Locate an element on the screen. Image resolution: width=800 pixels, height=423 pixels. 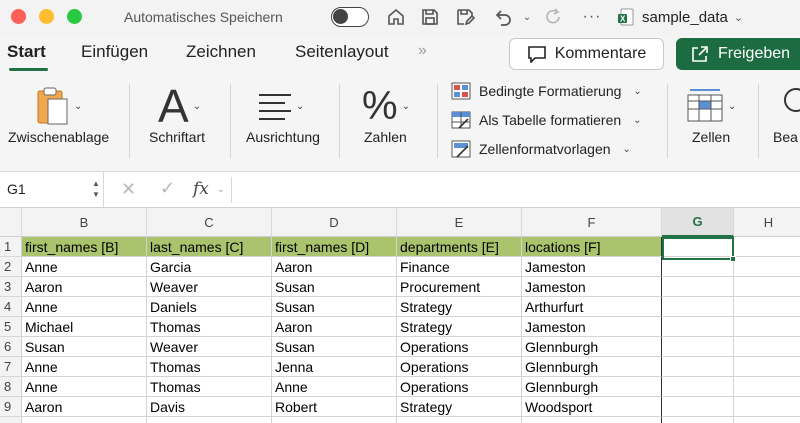
cell-styles-button: Zellenformatvorlagen ⌄ is located at coordinates (541, 149).